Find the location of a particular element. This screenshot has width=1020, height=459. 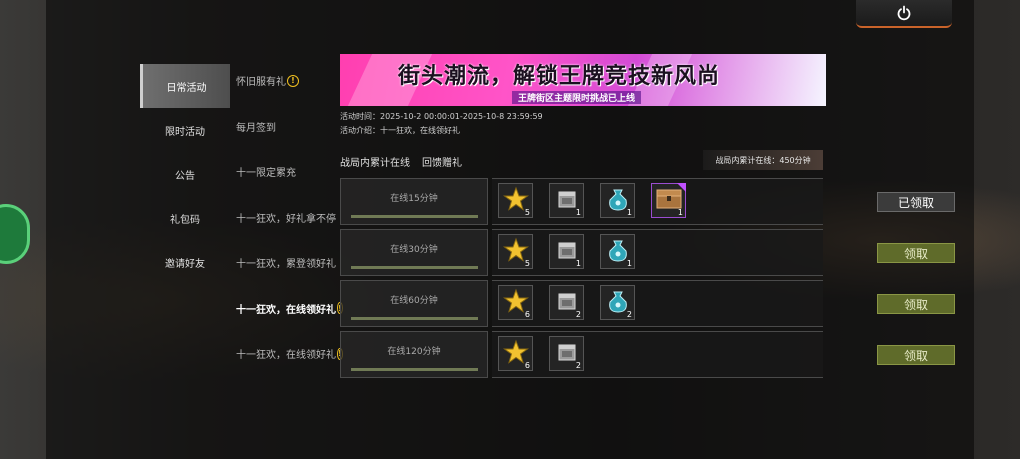

activity-item: 十一狂欢，好礼拿不停 is located at coordinates (289, 218).